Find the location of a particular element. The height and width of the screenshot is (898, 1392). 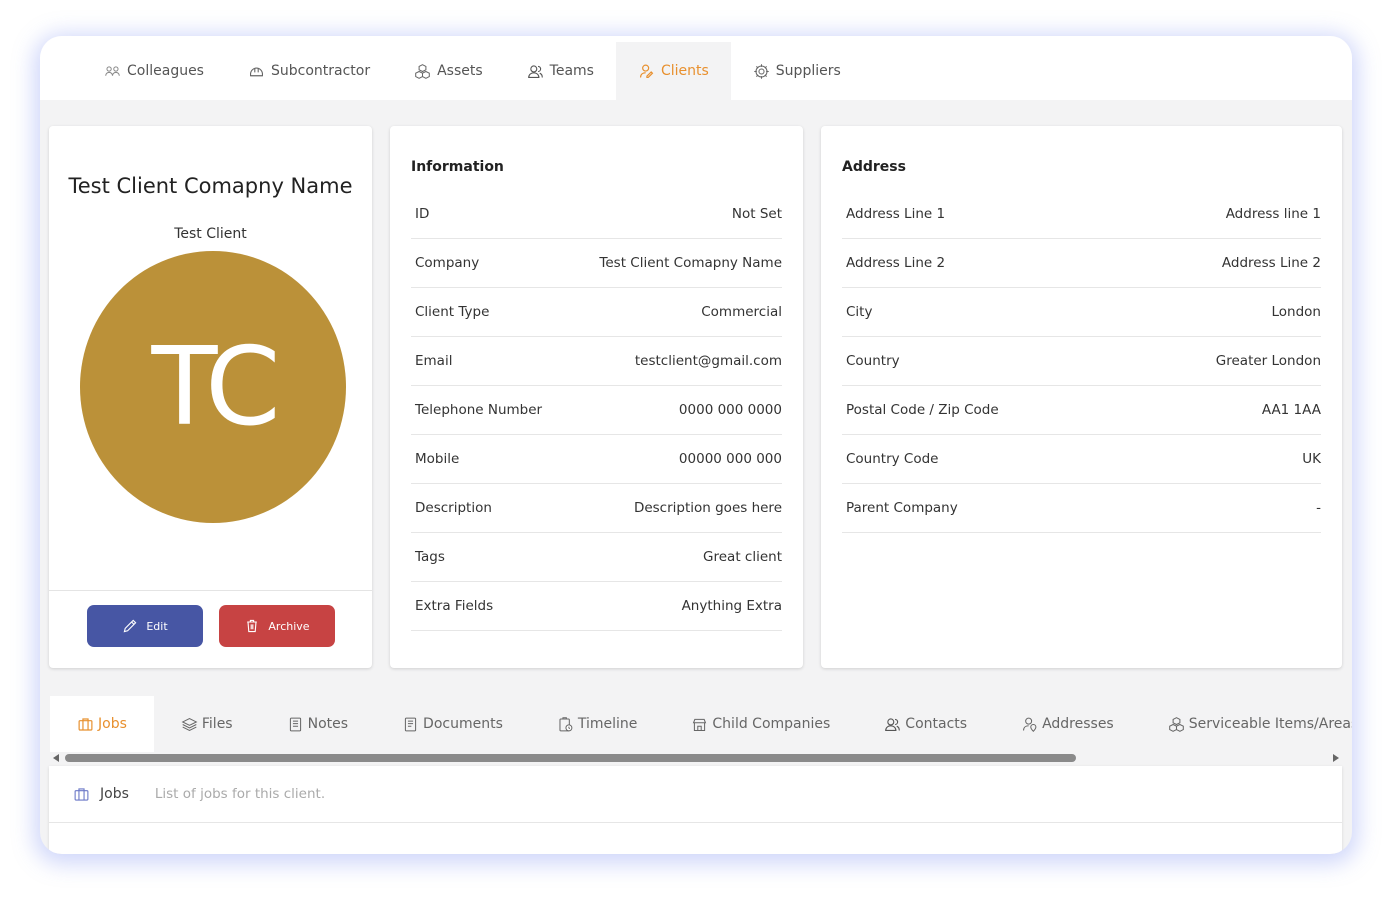

info-row-company: Company Test Client Comapny Name is located at coordinates (596, 263).